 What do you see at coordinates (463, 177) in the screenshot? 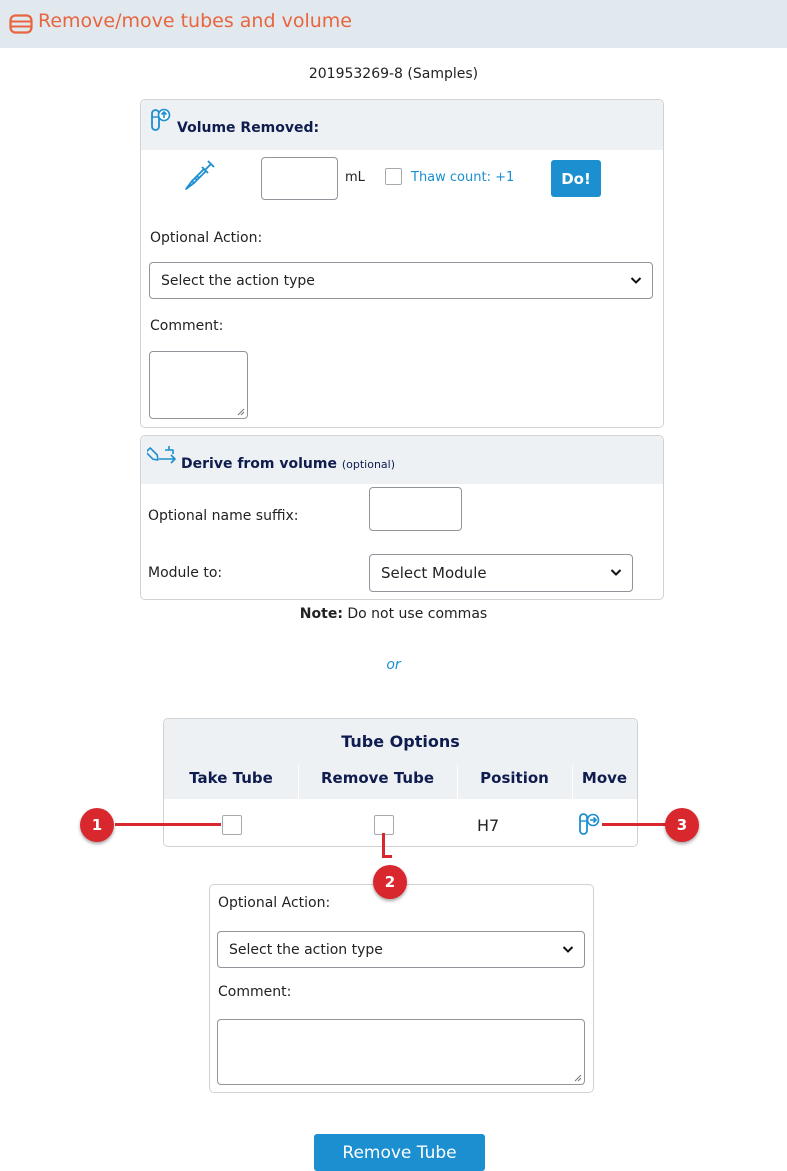
I see `thaw-count-label: Thaw count: +1` at bounding box center [463, 177].